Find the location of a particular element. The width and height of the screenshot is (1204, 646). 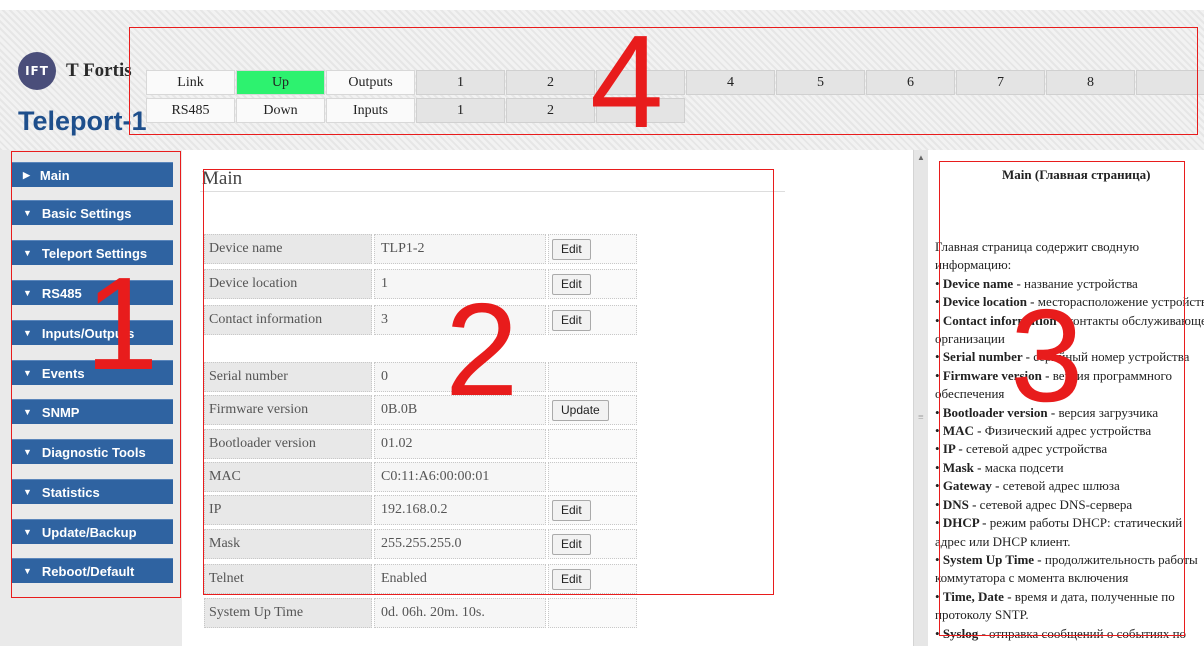

brand-logo: IFT T Fortis is located at coordinates (75, 71).